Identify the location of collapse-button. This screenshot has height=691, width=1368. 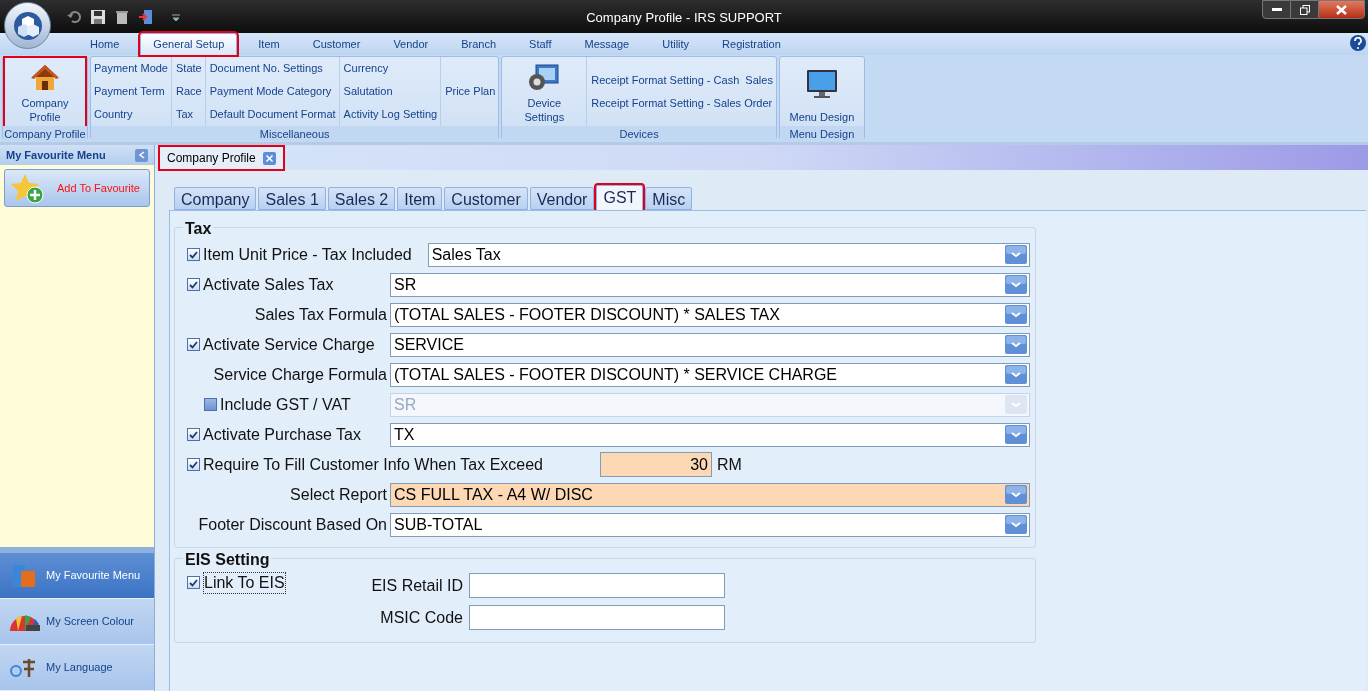
(141, 155).